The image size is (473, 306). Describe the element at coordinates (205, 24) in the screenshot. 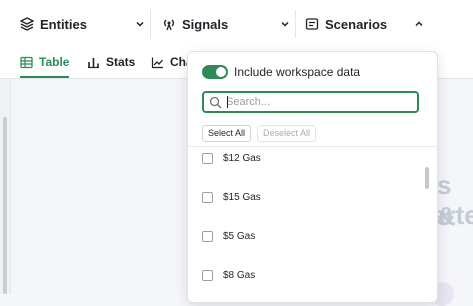

I see `nav-signals-label: Signals` at that location.